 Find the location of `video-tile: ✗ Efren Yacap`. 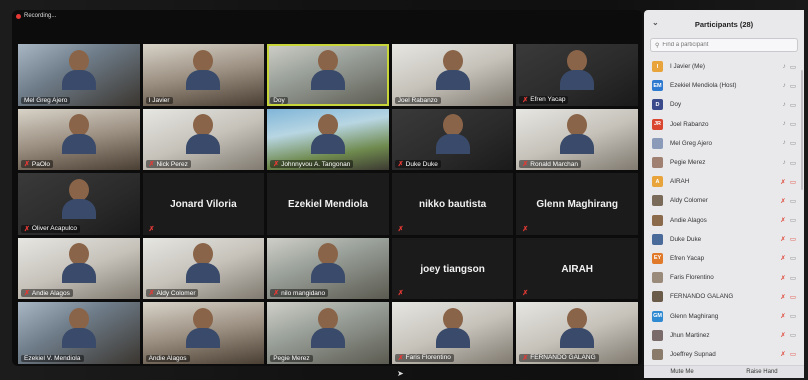

video-tile: ✗ Efren Yacap is located at coordinates (577, 75).